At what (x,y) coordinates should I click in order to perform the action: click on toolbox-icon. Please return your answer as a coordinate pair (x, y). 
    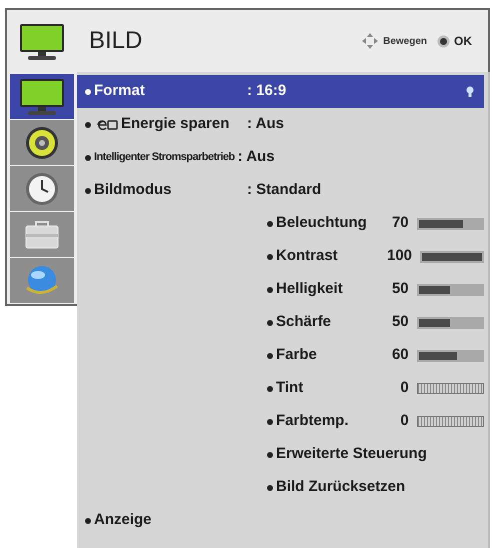
    Looking at the image, I should click on (42, 235).